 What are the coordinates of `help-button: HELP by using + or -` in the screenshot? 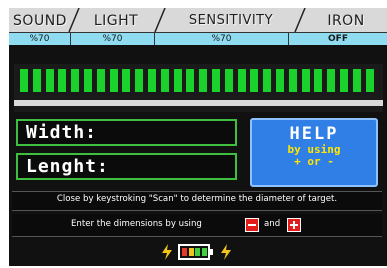 It's located at (314, 152).